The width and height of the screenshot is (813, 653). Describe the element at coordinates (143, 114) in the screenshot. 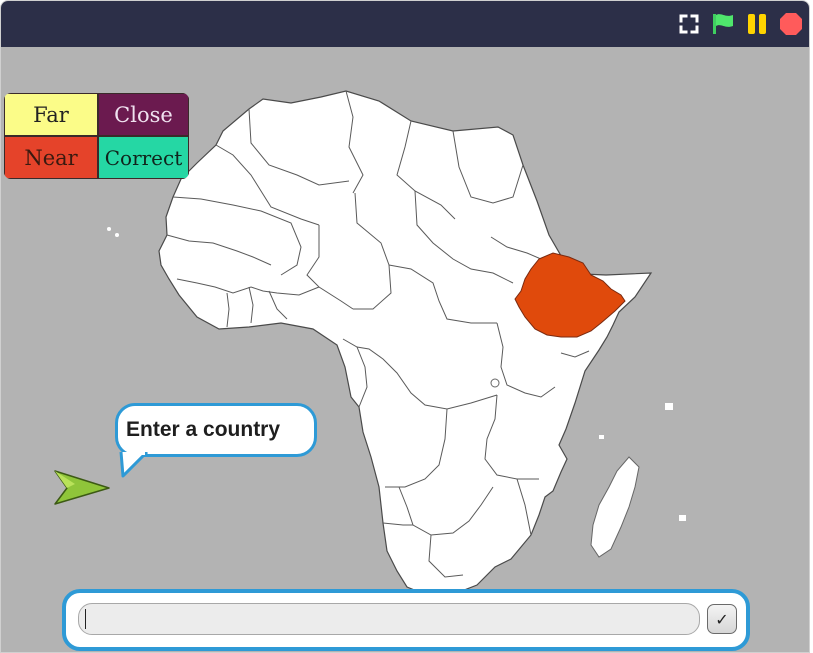

I see `legend-close: Close` at that location.